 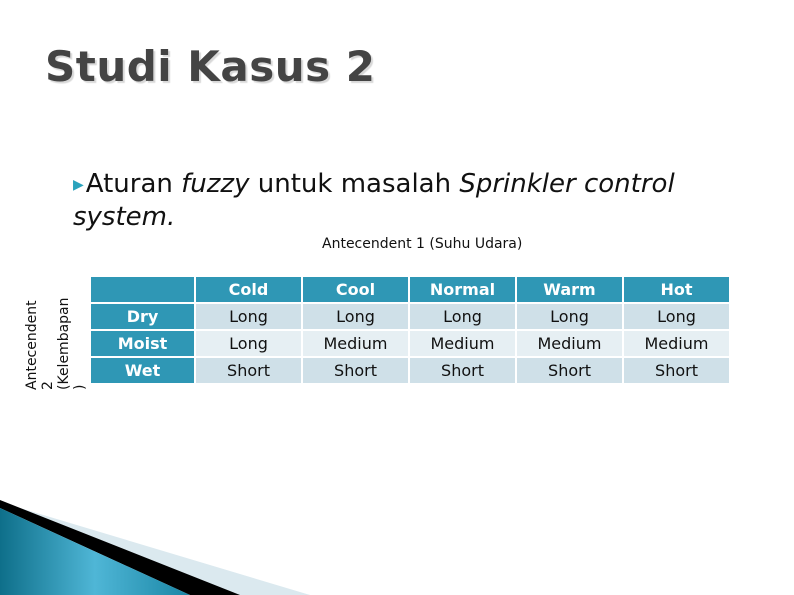 I want to click on bullet-text-part: untuk masalah, so click(x=354, y=184).